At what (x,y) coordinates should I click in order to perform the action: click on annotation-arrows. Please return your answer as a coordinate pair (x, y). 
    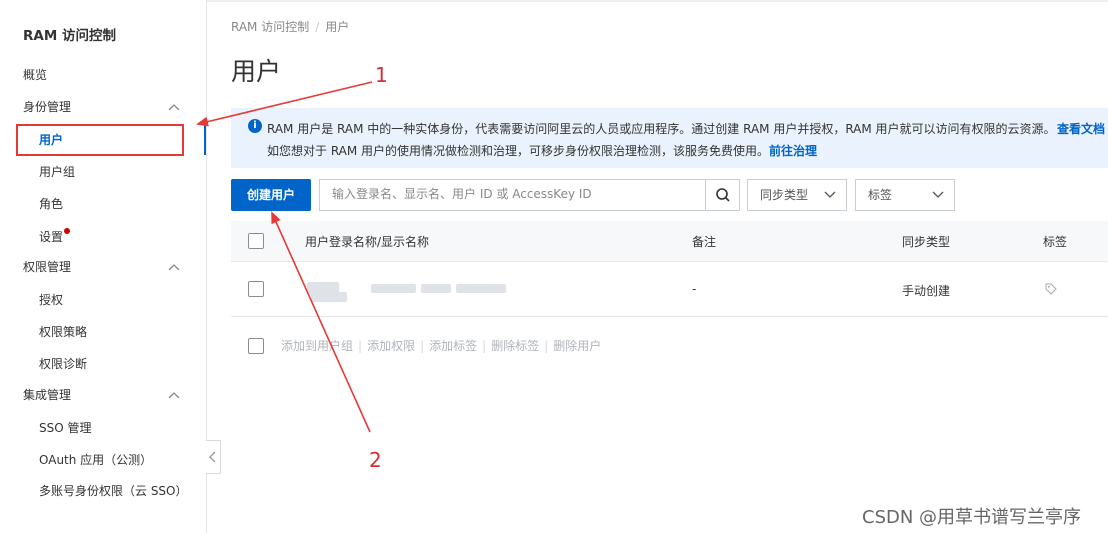
    Looking at the image, I should click on (284, 257).